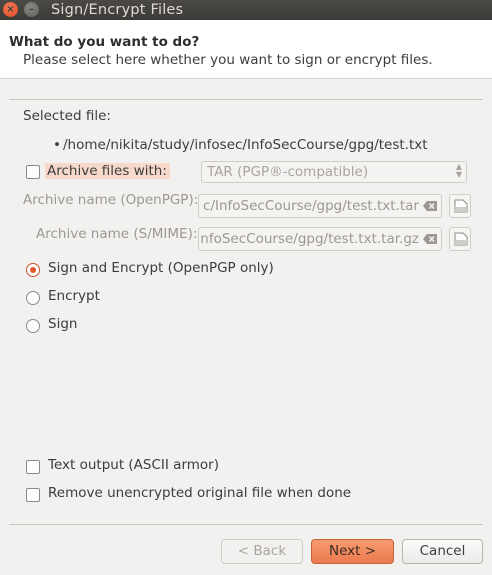  What do you see at coordinates (62, 324) in the screenshot?
I see `radio-sign-label: Sign` at bounding box center [62, 324].